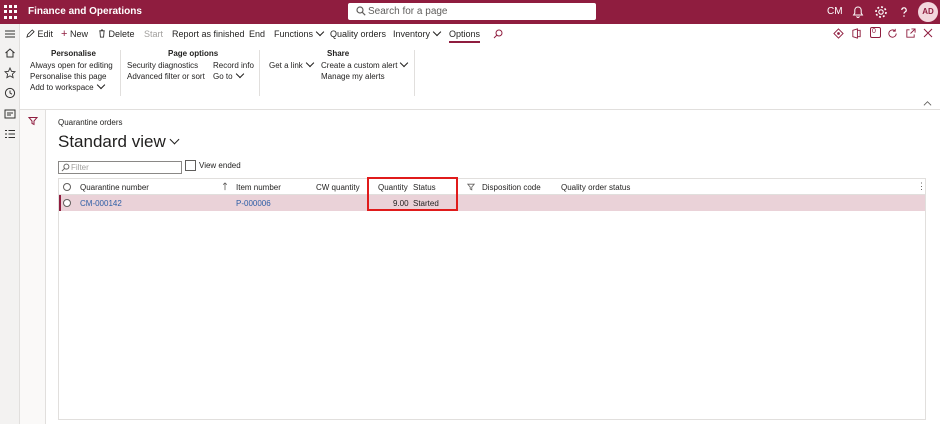 Image resolution: width=940 pixels, height=424 pixels. Describe the element at coordinates (258, 187) in the screenshot. I see `col-header-item-number: Item number` at that location.